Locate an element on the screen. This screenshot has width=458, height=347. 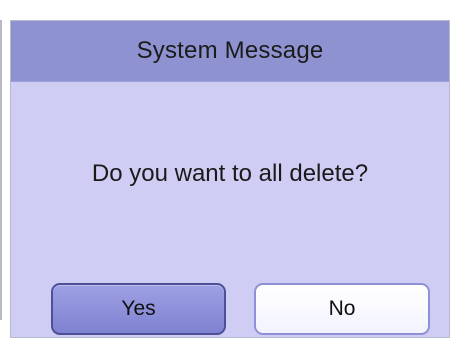
yes-button: Yes is located at coordinates (138, 309).